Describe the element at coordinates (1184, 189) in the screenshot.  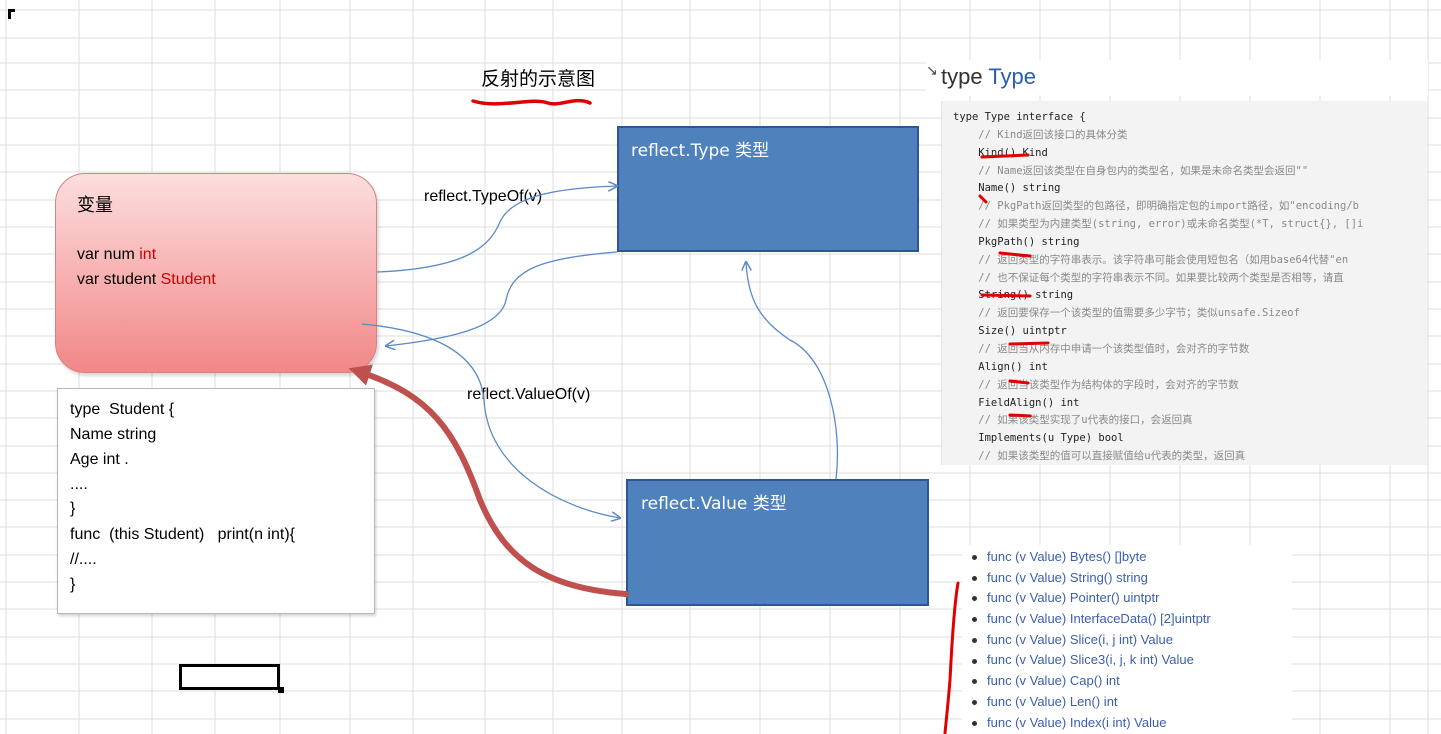
I see `type-doc-line: Name() string` at that location.